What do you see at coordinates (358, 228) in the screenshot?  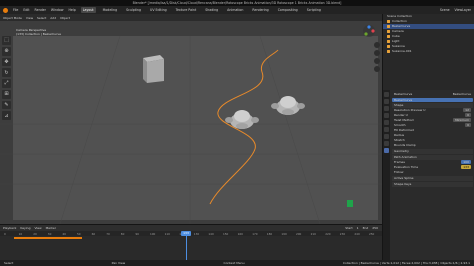 I see `start-frame-field: 1` at bounding box center [358, 228].